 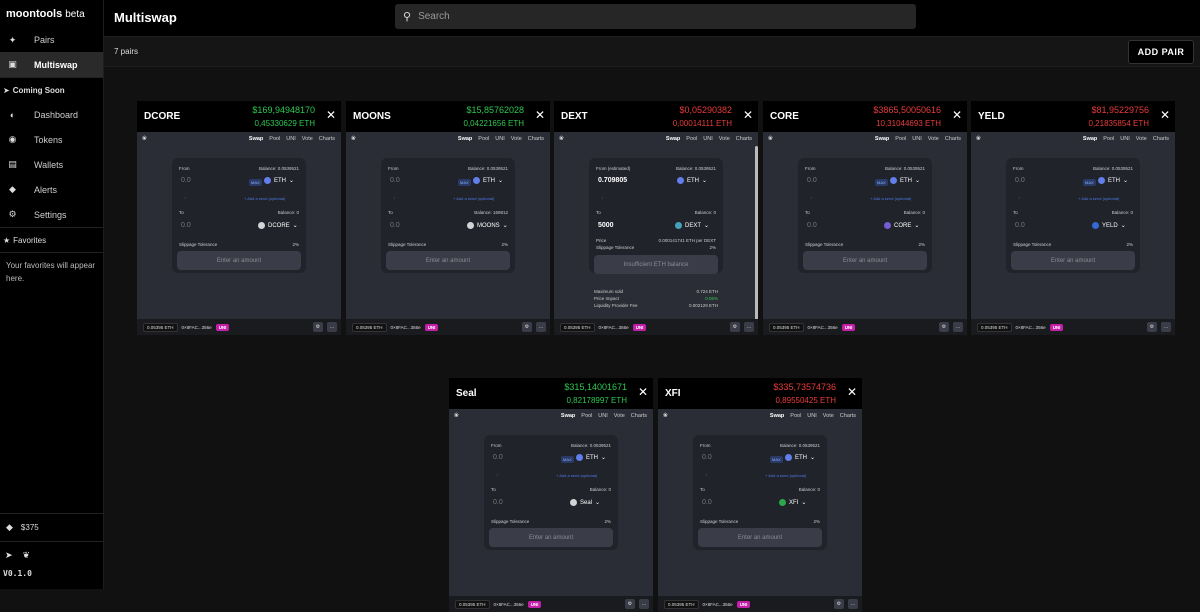 I want to click on sidebar-item-pairs: ✦ Pairs, so click(x=51, y=40).